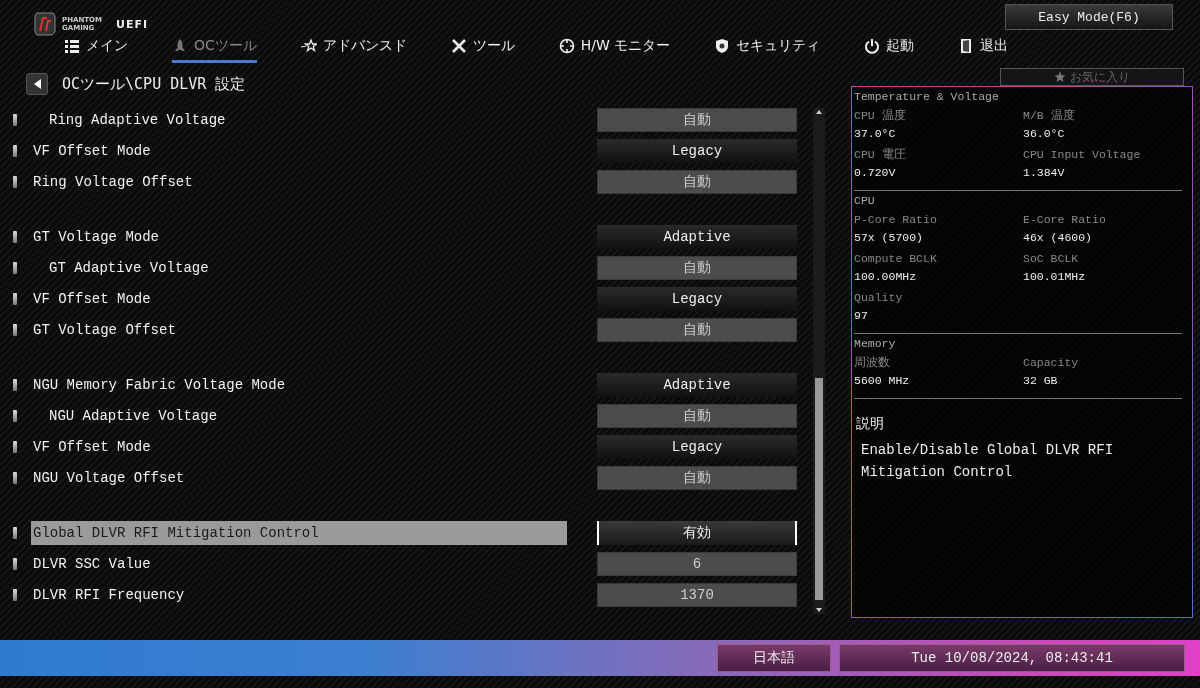 The image size is (1200, 688). Describe the element at coordinates (37, 84) in the screenshot. I see `back-button` at that location.